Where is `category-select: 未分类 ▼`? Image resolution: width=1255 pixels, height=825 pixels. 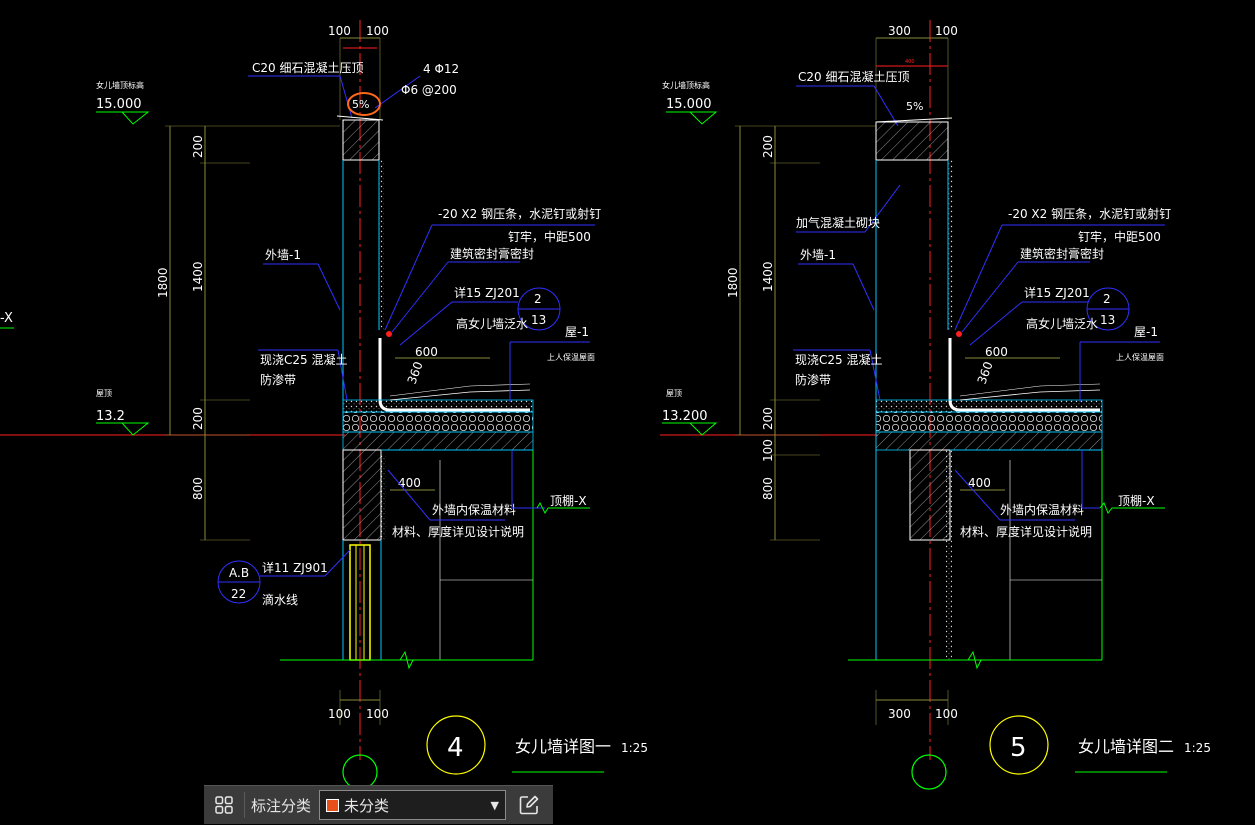 category-select: 未分类 ▼ is located at coordinates (413, 805).